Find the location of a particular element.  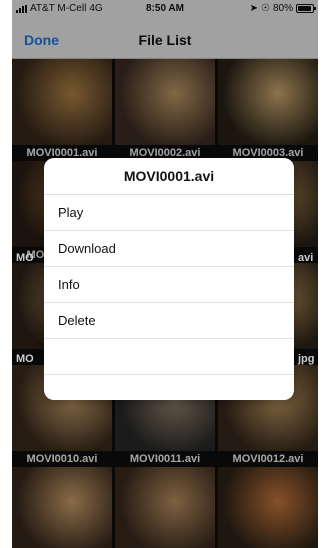

info-option: Info is located at coordinates (169, 285).